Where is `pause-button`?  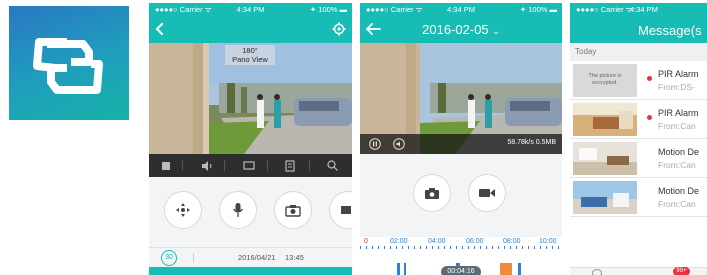 pause-button is located at coordinates (375, 144).